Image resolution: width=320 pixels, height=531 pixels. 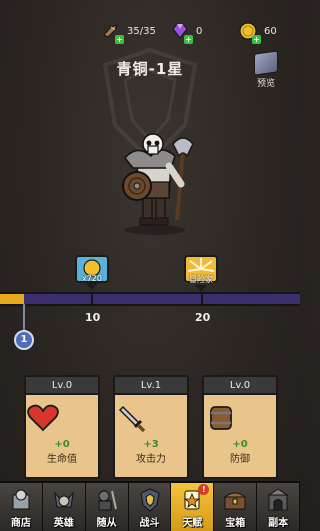 What do you see at coordinates (221, 418) in the screenshot?
I see `barrel-icon` at bounding box center [221, 418].